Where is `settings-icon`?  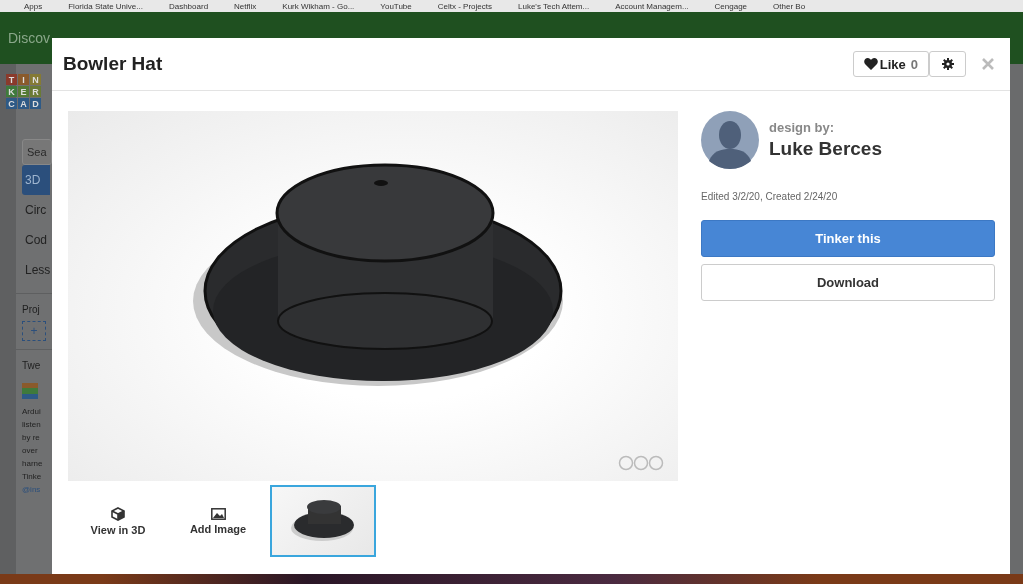
settings-icon is located at coordinates (947, 64).